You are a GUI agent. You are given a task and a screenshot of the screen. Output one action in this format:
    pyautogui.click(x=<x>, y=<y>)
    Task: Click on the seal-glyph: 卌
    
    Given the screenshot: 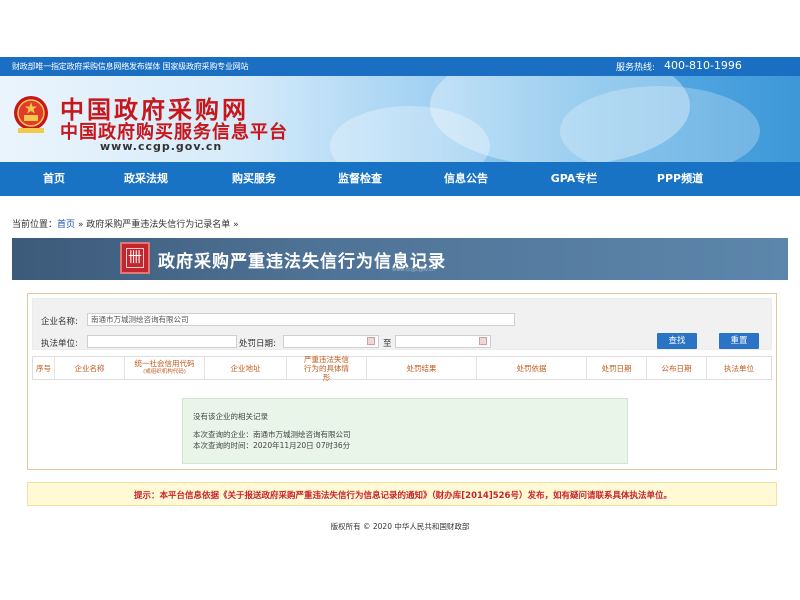 What is the action you would take?
    pyautogui.click(x=135, y=258)
    